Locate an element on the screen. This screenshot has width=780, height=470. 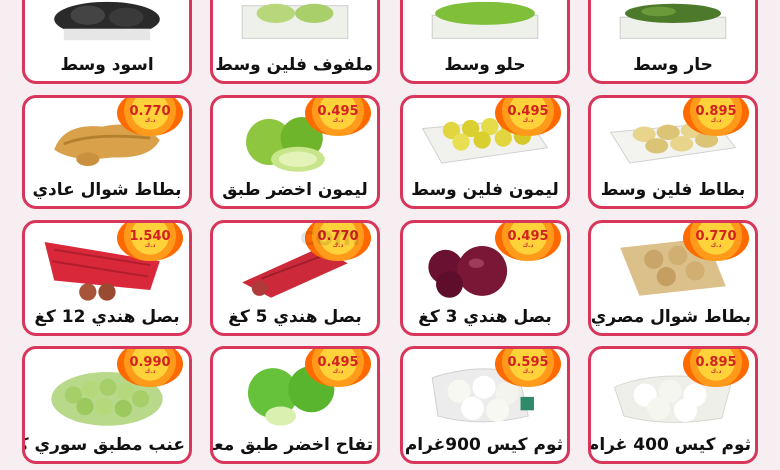
product-name: تفاح اخضر طبق معرم is located at coordinates (293, 445).